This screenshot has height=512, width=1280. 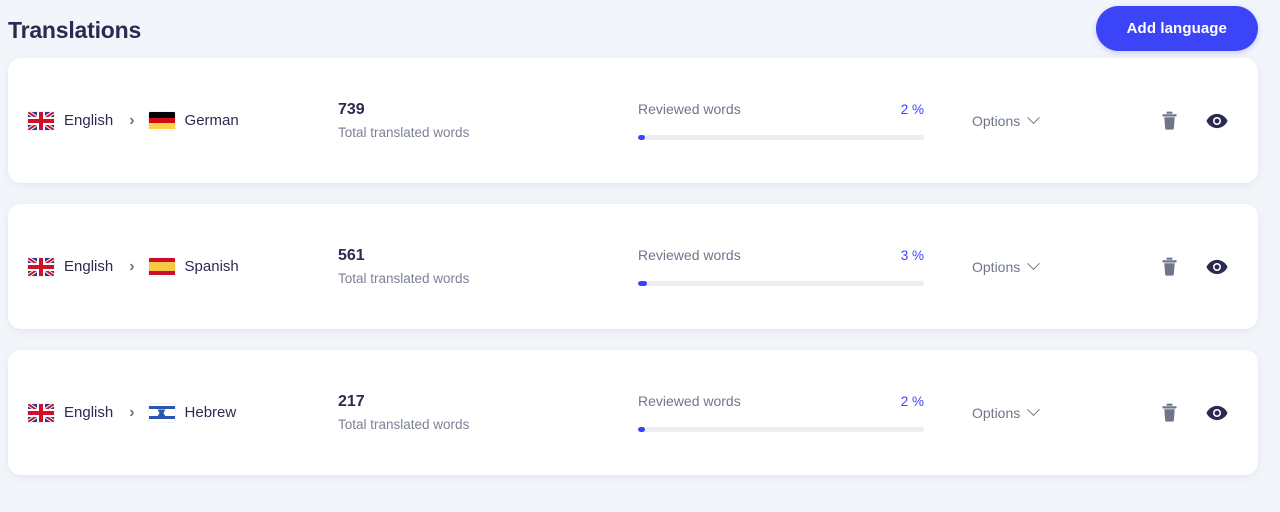 I want to click on total-words-count: 739, so click(x=351, y=109).